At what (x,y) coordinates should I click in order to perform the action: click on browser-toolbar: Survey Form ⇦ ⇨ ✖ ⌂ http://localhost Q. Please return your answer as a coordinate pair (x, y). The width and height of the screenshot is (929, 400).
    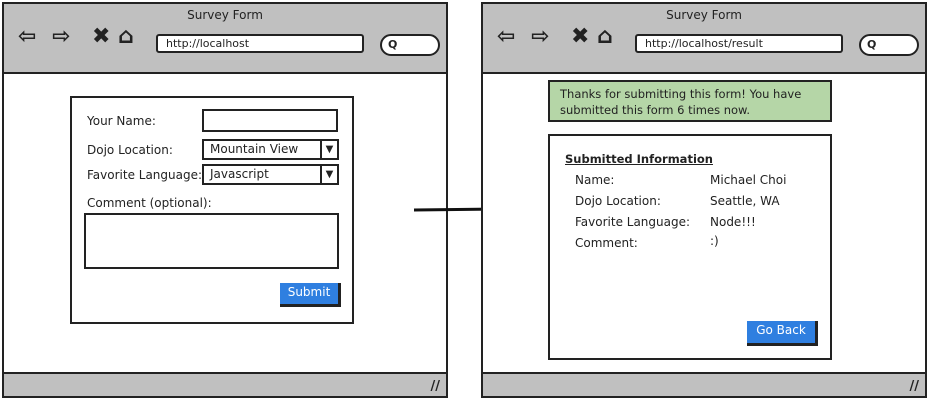
    Looking at the image, I should click on (225, 39).